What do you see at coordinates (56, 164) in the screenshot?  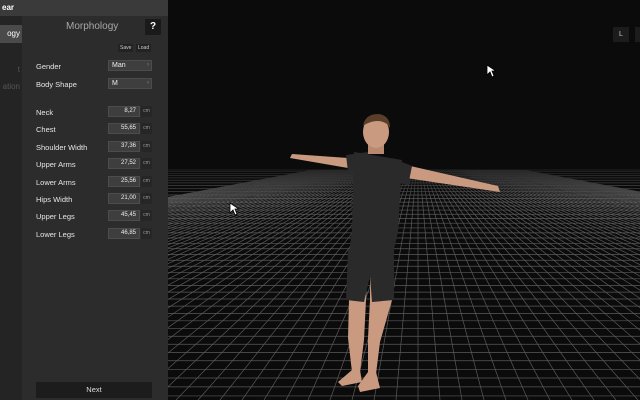 I see `upper-arms-label: Upper Arms` at bounding box center [56, 164].